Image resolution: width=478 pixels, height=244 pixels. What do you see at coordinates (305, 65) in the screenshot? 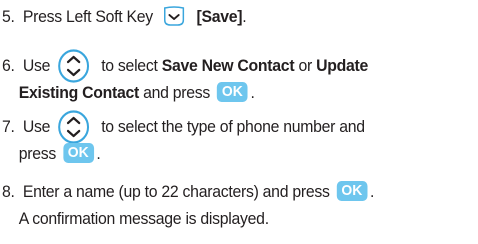
I see `step-text: or` at bounding box center [305, 65].